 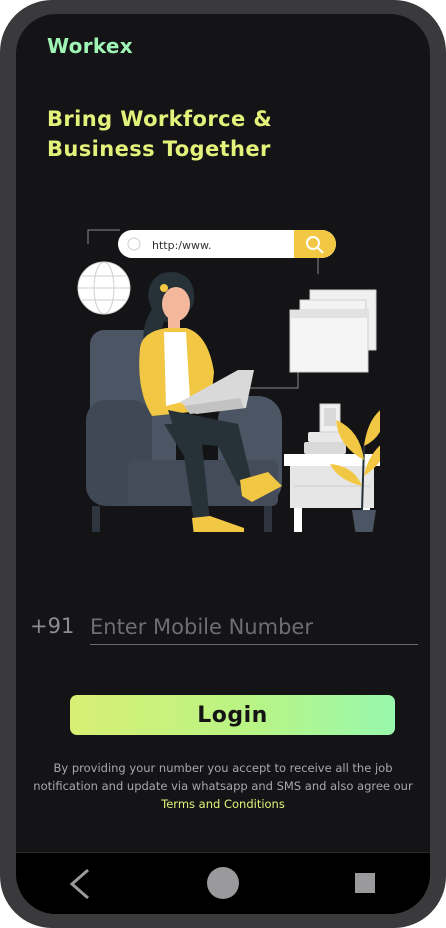 What do you see at coordinates (333, 331) in the screenshot?
I see `stacked-windows-graphic` at bounding box center [333, 331].